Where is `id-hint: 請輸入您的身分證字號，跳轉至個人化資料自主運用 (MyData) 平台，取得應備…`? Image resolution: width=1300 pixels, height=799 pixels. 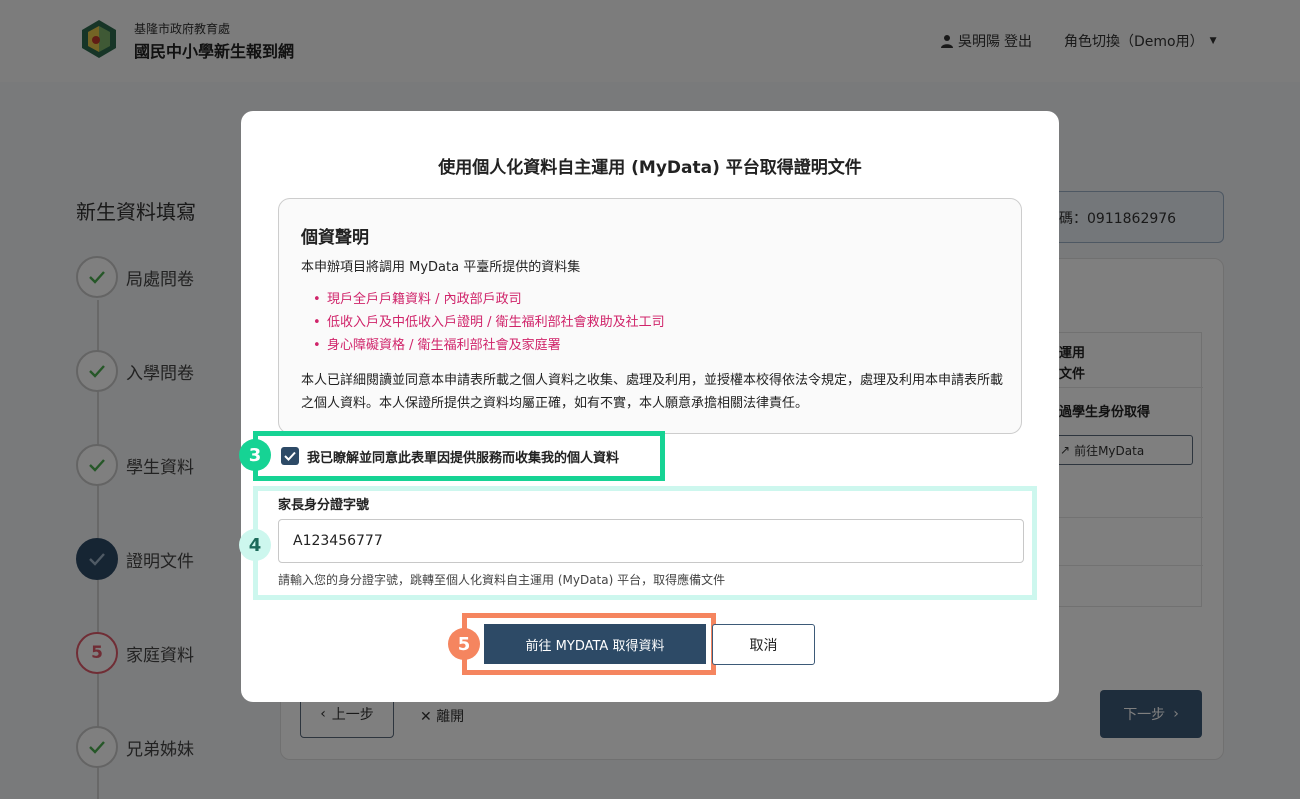 id-hint: 請輸入您的身分證字號，跳轉至個人化資料自主運用 (MyData) 平台，取得應備… is located at coordinates (502, 580).